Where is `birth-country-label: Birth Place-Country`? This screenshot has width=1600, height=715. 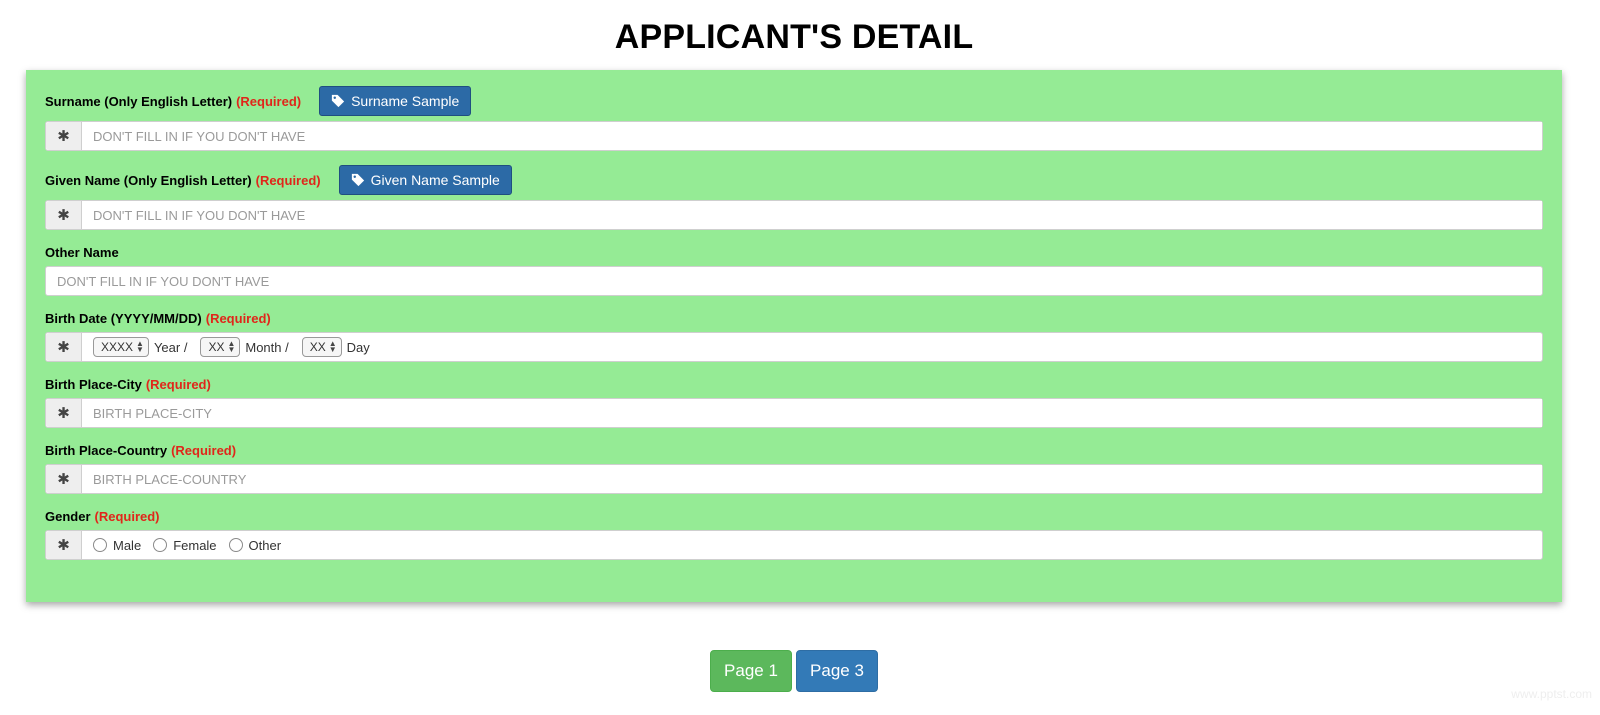
birth-country-label: Birth Place-Country is located at coordinates (106, 450).